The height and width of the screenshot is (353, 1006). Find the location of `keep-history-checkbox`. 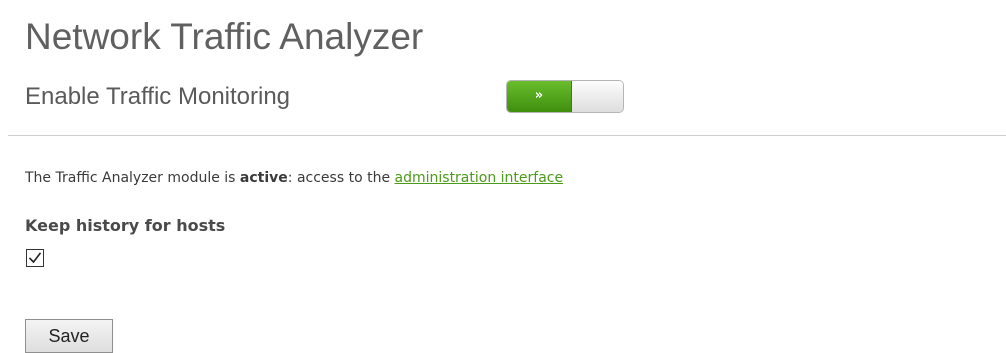

keep-history-checkbox is located at coordinates (35, 258).